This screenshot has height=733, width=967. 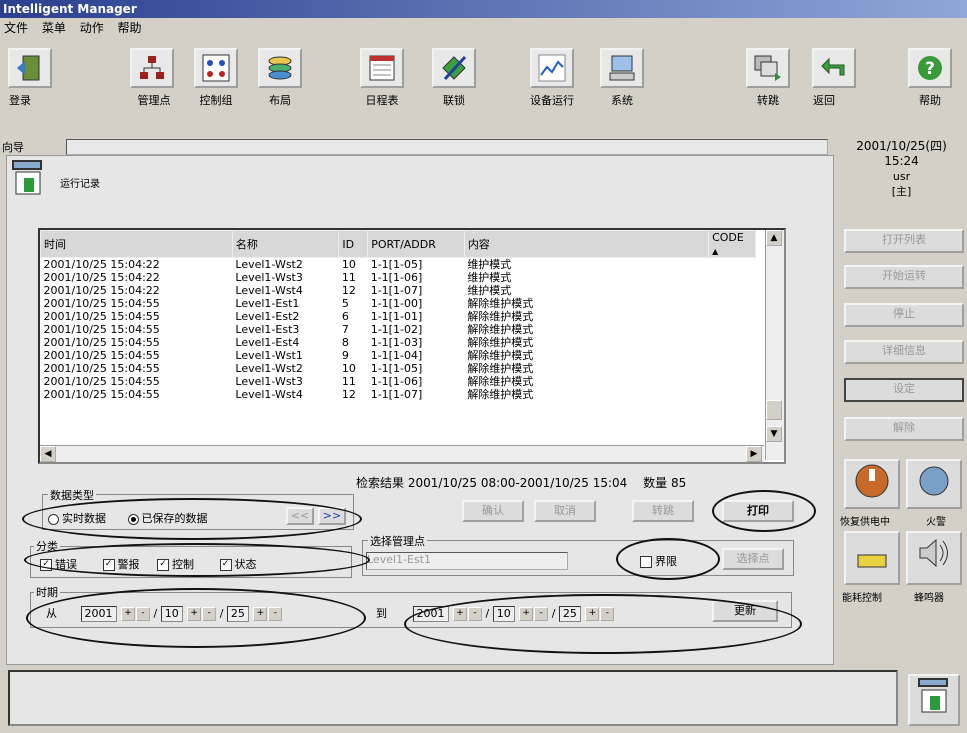 What do you see at coordinates (30, 68) in the screenshot?
I see `door-icon` at bounding box center [30, 68].